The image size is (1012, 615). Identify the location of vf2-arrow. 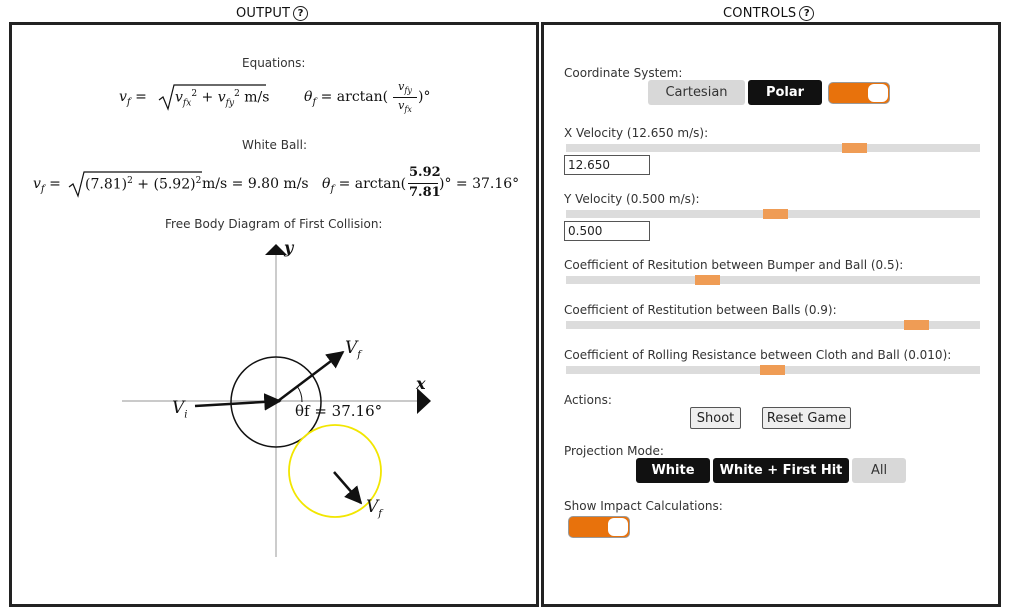
(348, 488).